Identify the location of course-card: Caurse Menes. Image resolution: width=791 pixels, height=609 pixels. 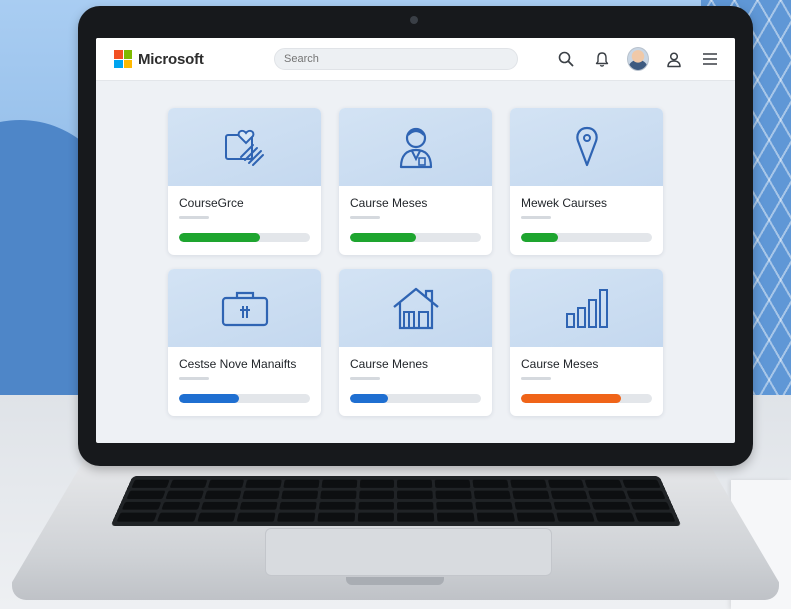
(415, 342).